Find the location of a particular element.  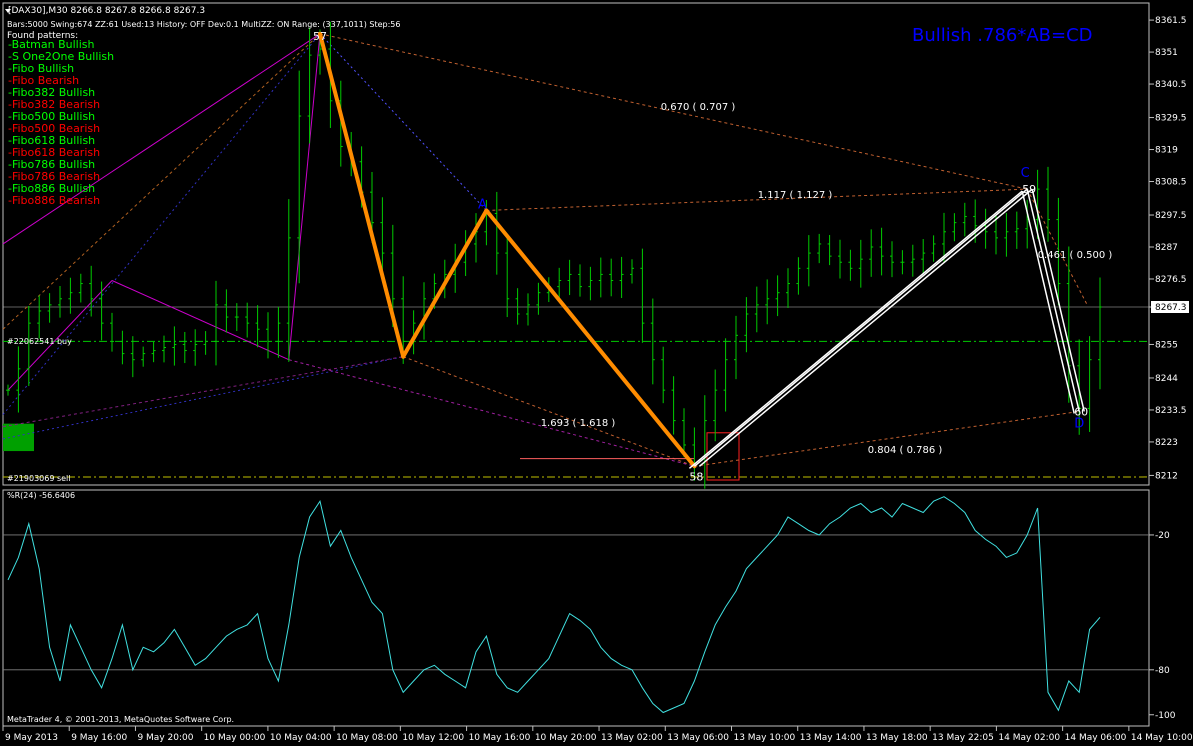

time-tick-label: 14 May 06:00 is located at coordinates (1096, 738).